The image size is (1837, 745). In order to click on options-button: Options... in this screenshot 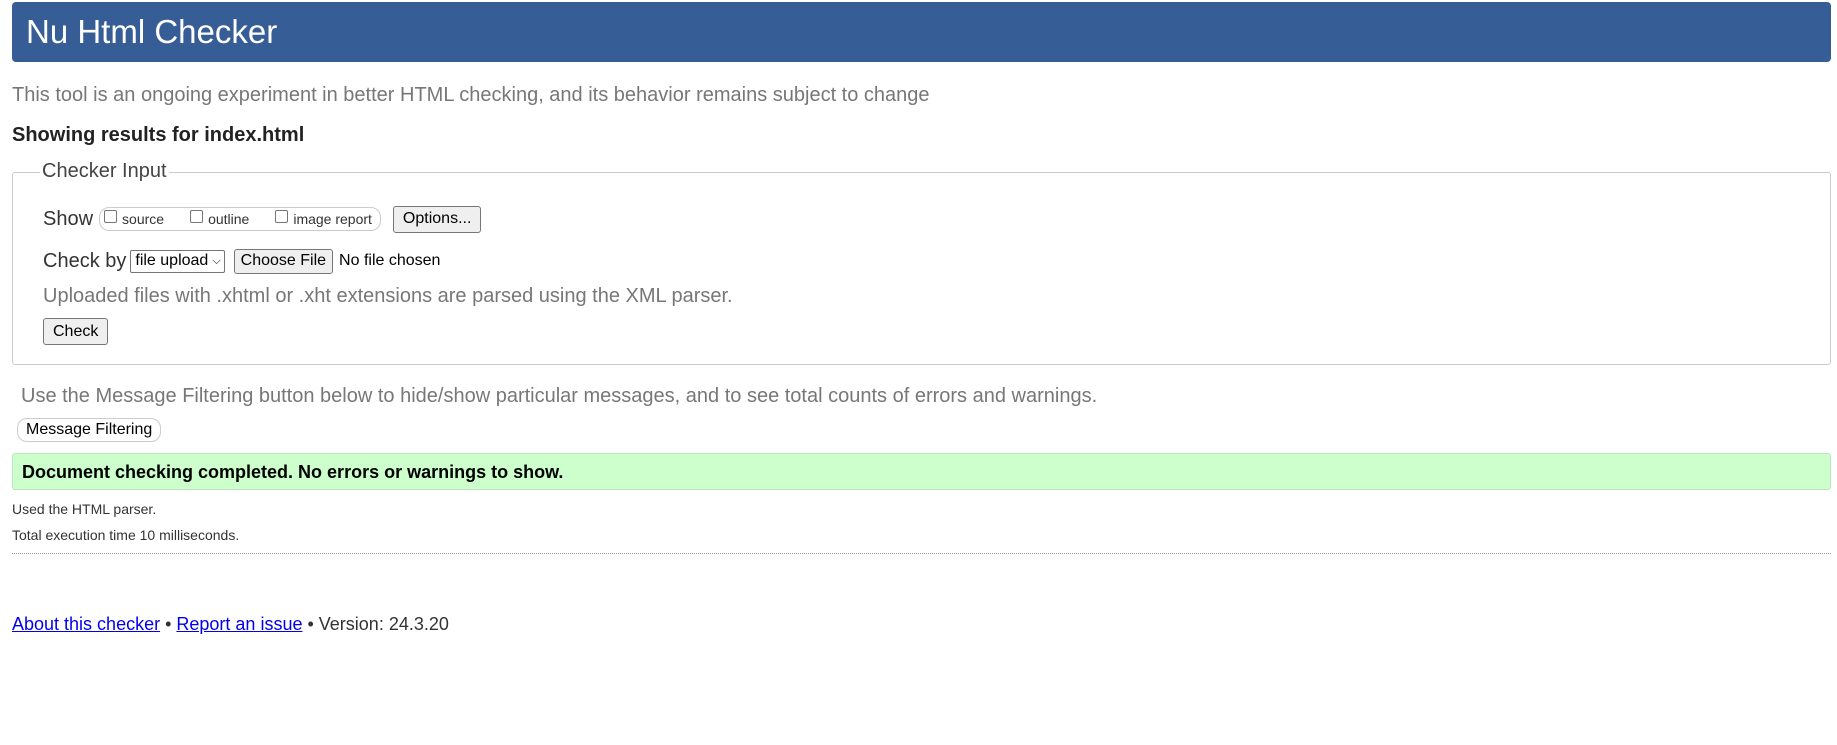, I will do `click(437, 219)`.